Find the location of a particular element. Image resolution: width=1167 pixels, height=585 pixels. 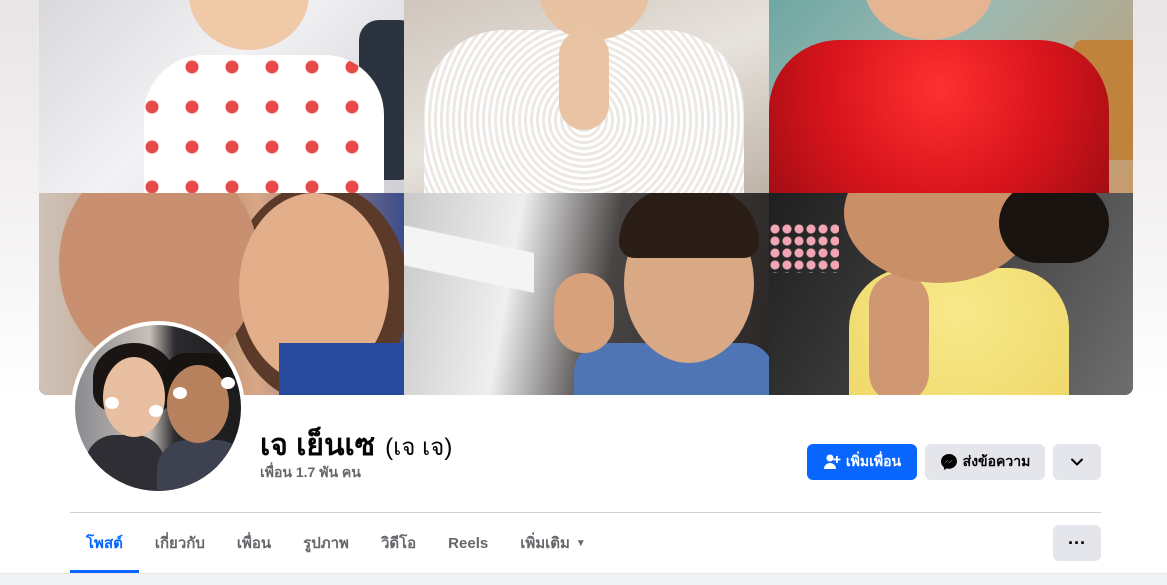

tab-more: เพิ่มเติม ▼ is located at coordinates (553, 543).